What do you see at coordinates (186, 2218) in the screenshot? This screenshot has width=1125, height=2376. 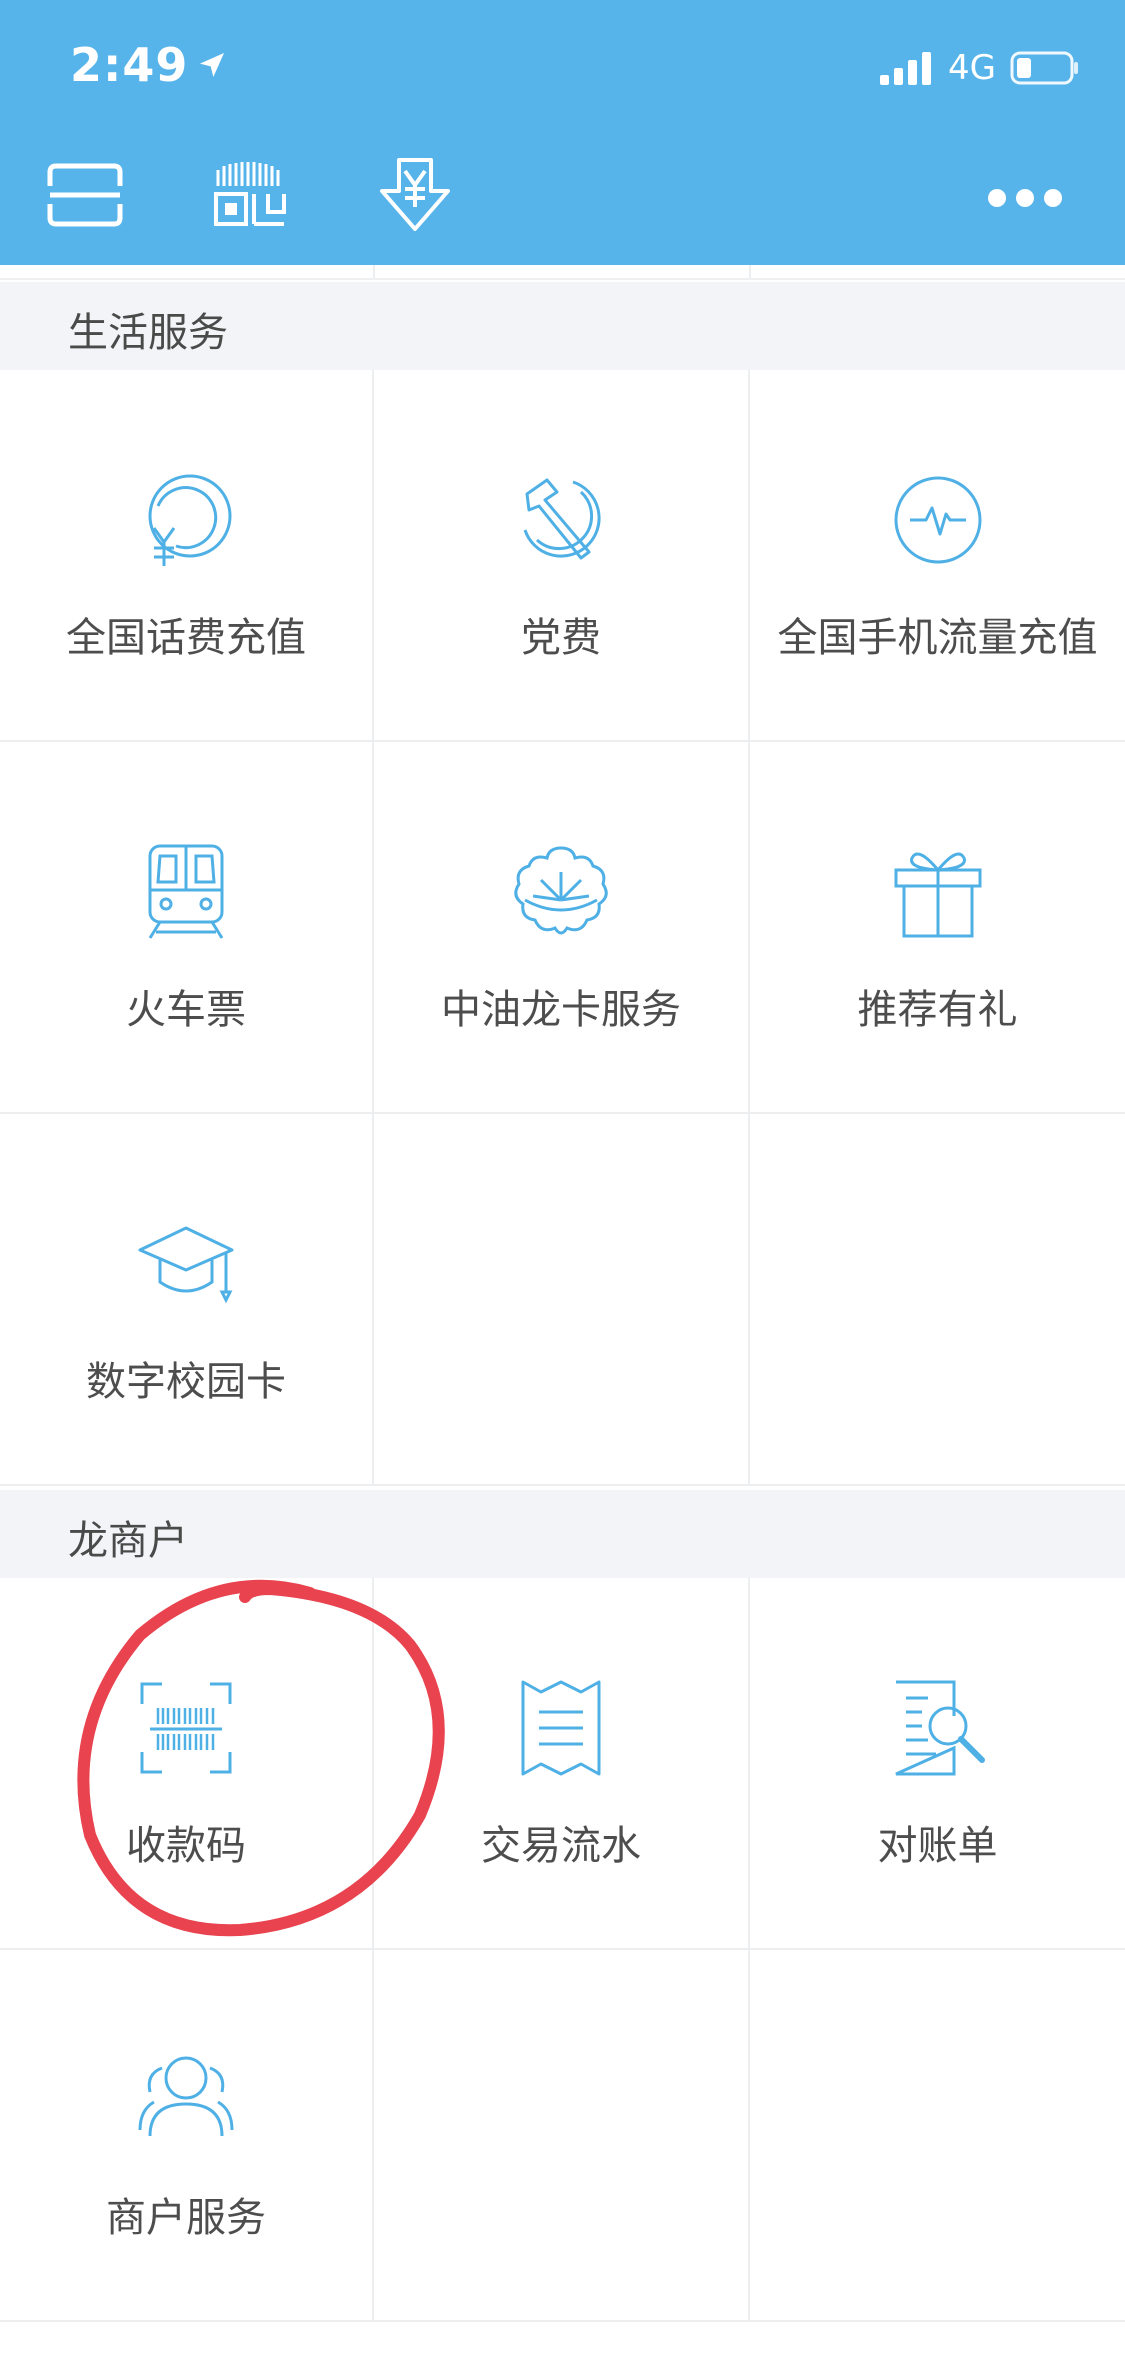 I see `service-label: 商户服务` at bounding box center [186, 2218].